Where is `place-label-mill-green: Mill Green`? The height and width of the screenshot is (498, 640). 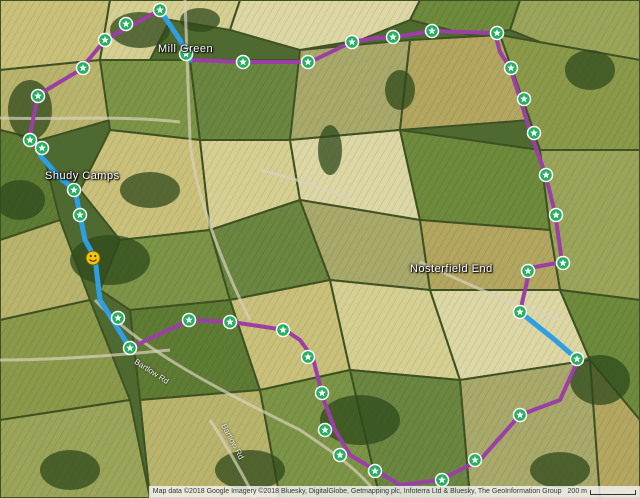
place-label-mill-green: Mill Green is located at coordinates (186, 49).